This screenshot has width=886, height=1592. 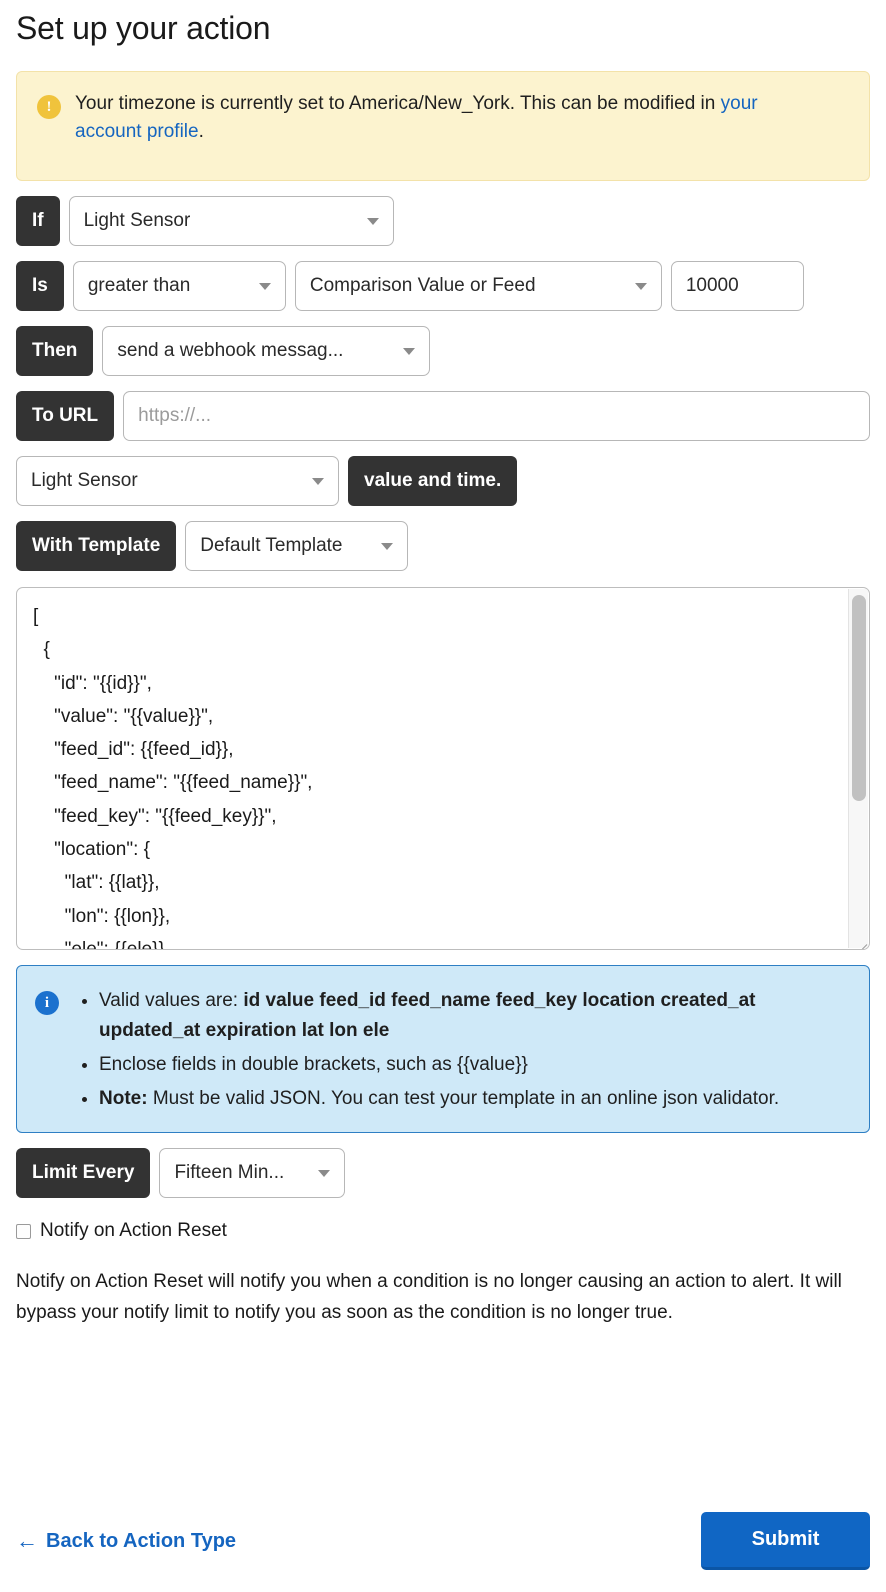 I want to click on note-label: Note:, so click(x=123, y=1098).